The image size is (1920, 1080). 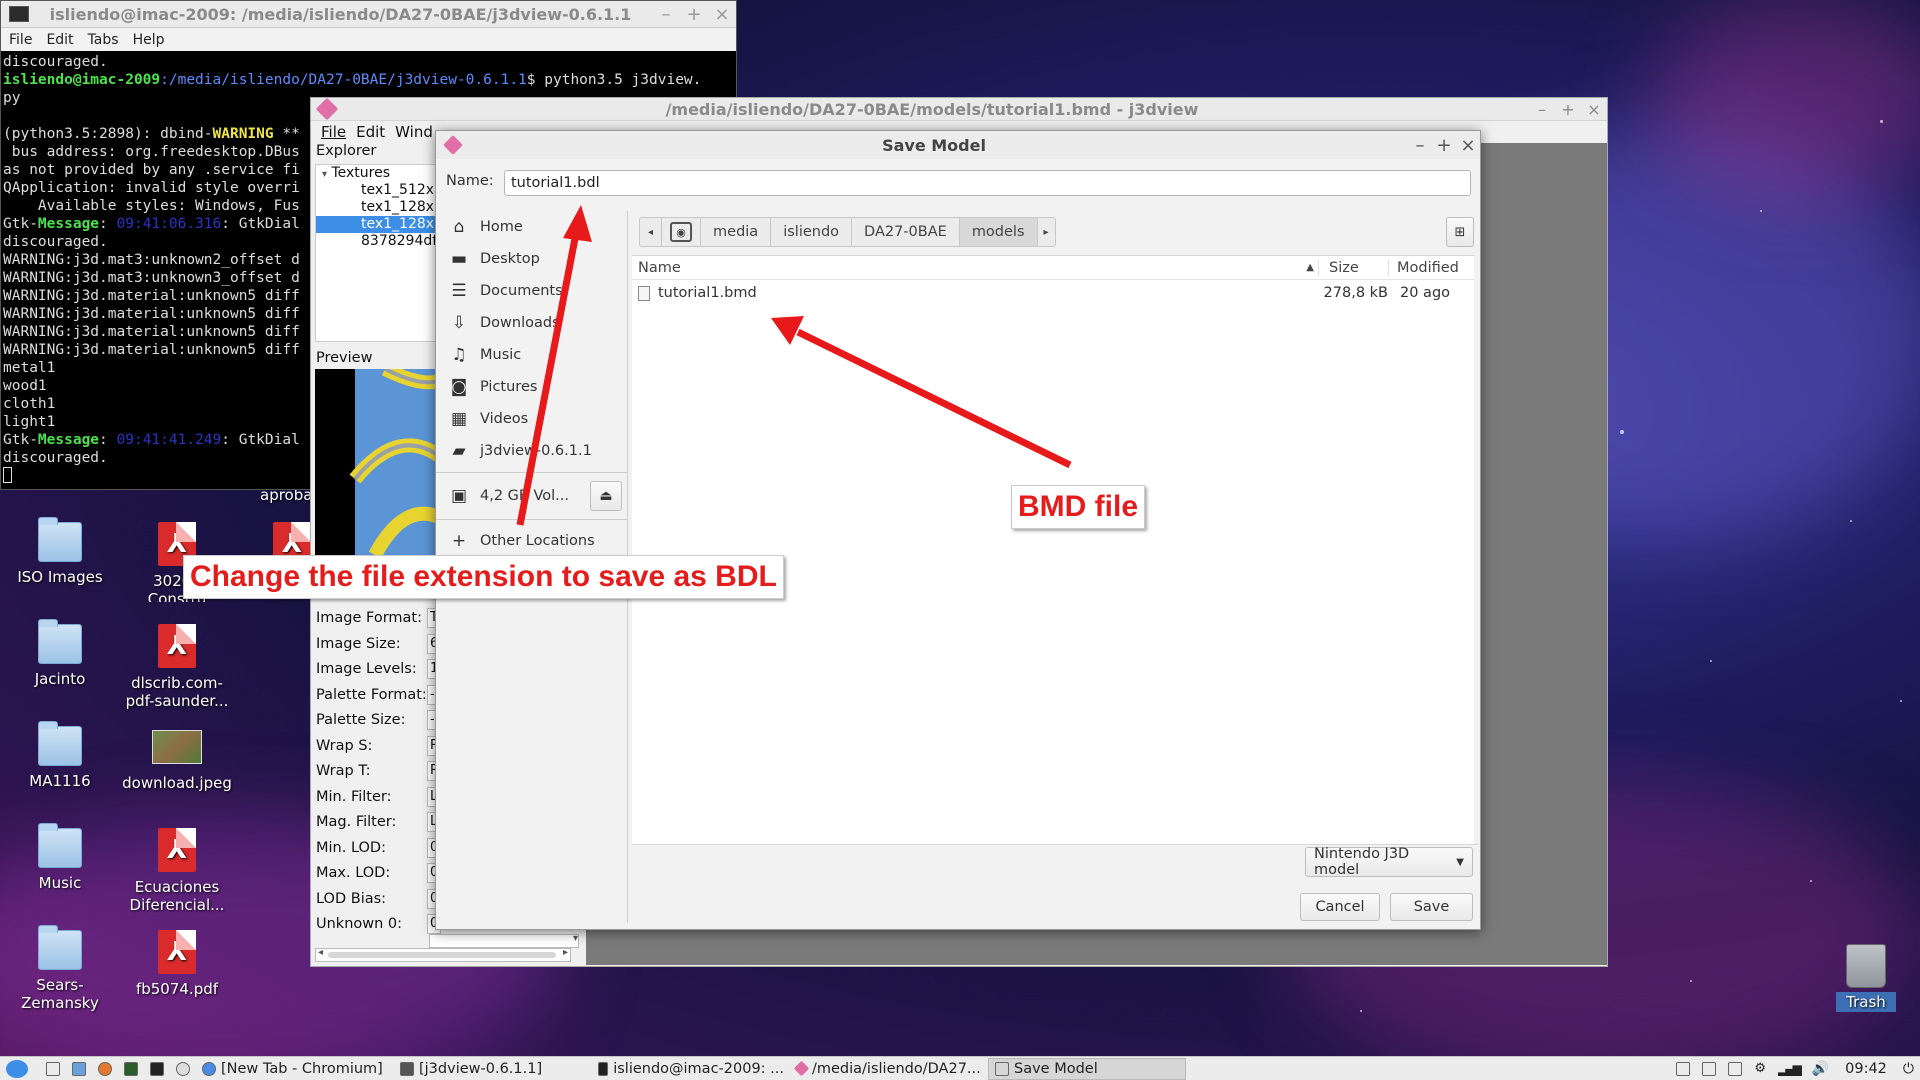 I want to click on arrow-to-filename-head, so click(x=577, y=223).